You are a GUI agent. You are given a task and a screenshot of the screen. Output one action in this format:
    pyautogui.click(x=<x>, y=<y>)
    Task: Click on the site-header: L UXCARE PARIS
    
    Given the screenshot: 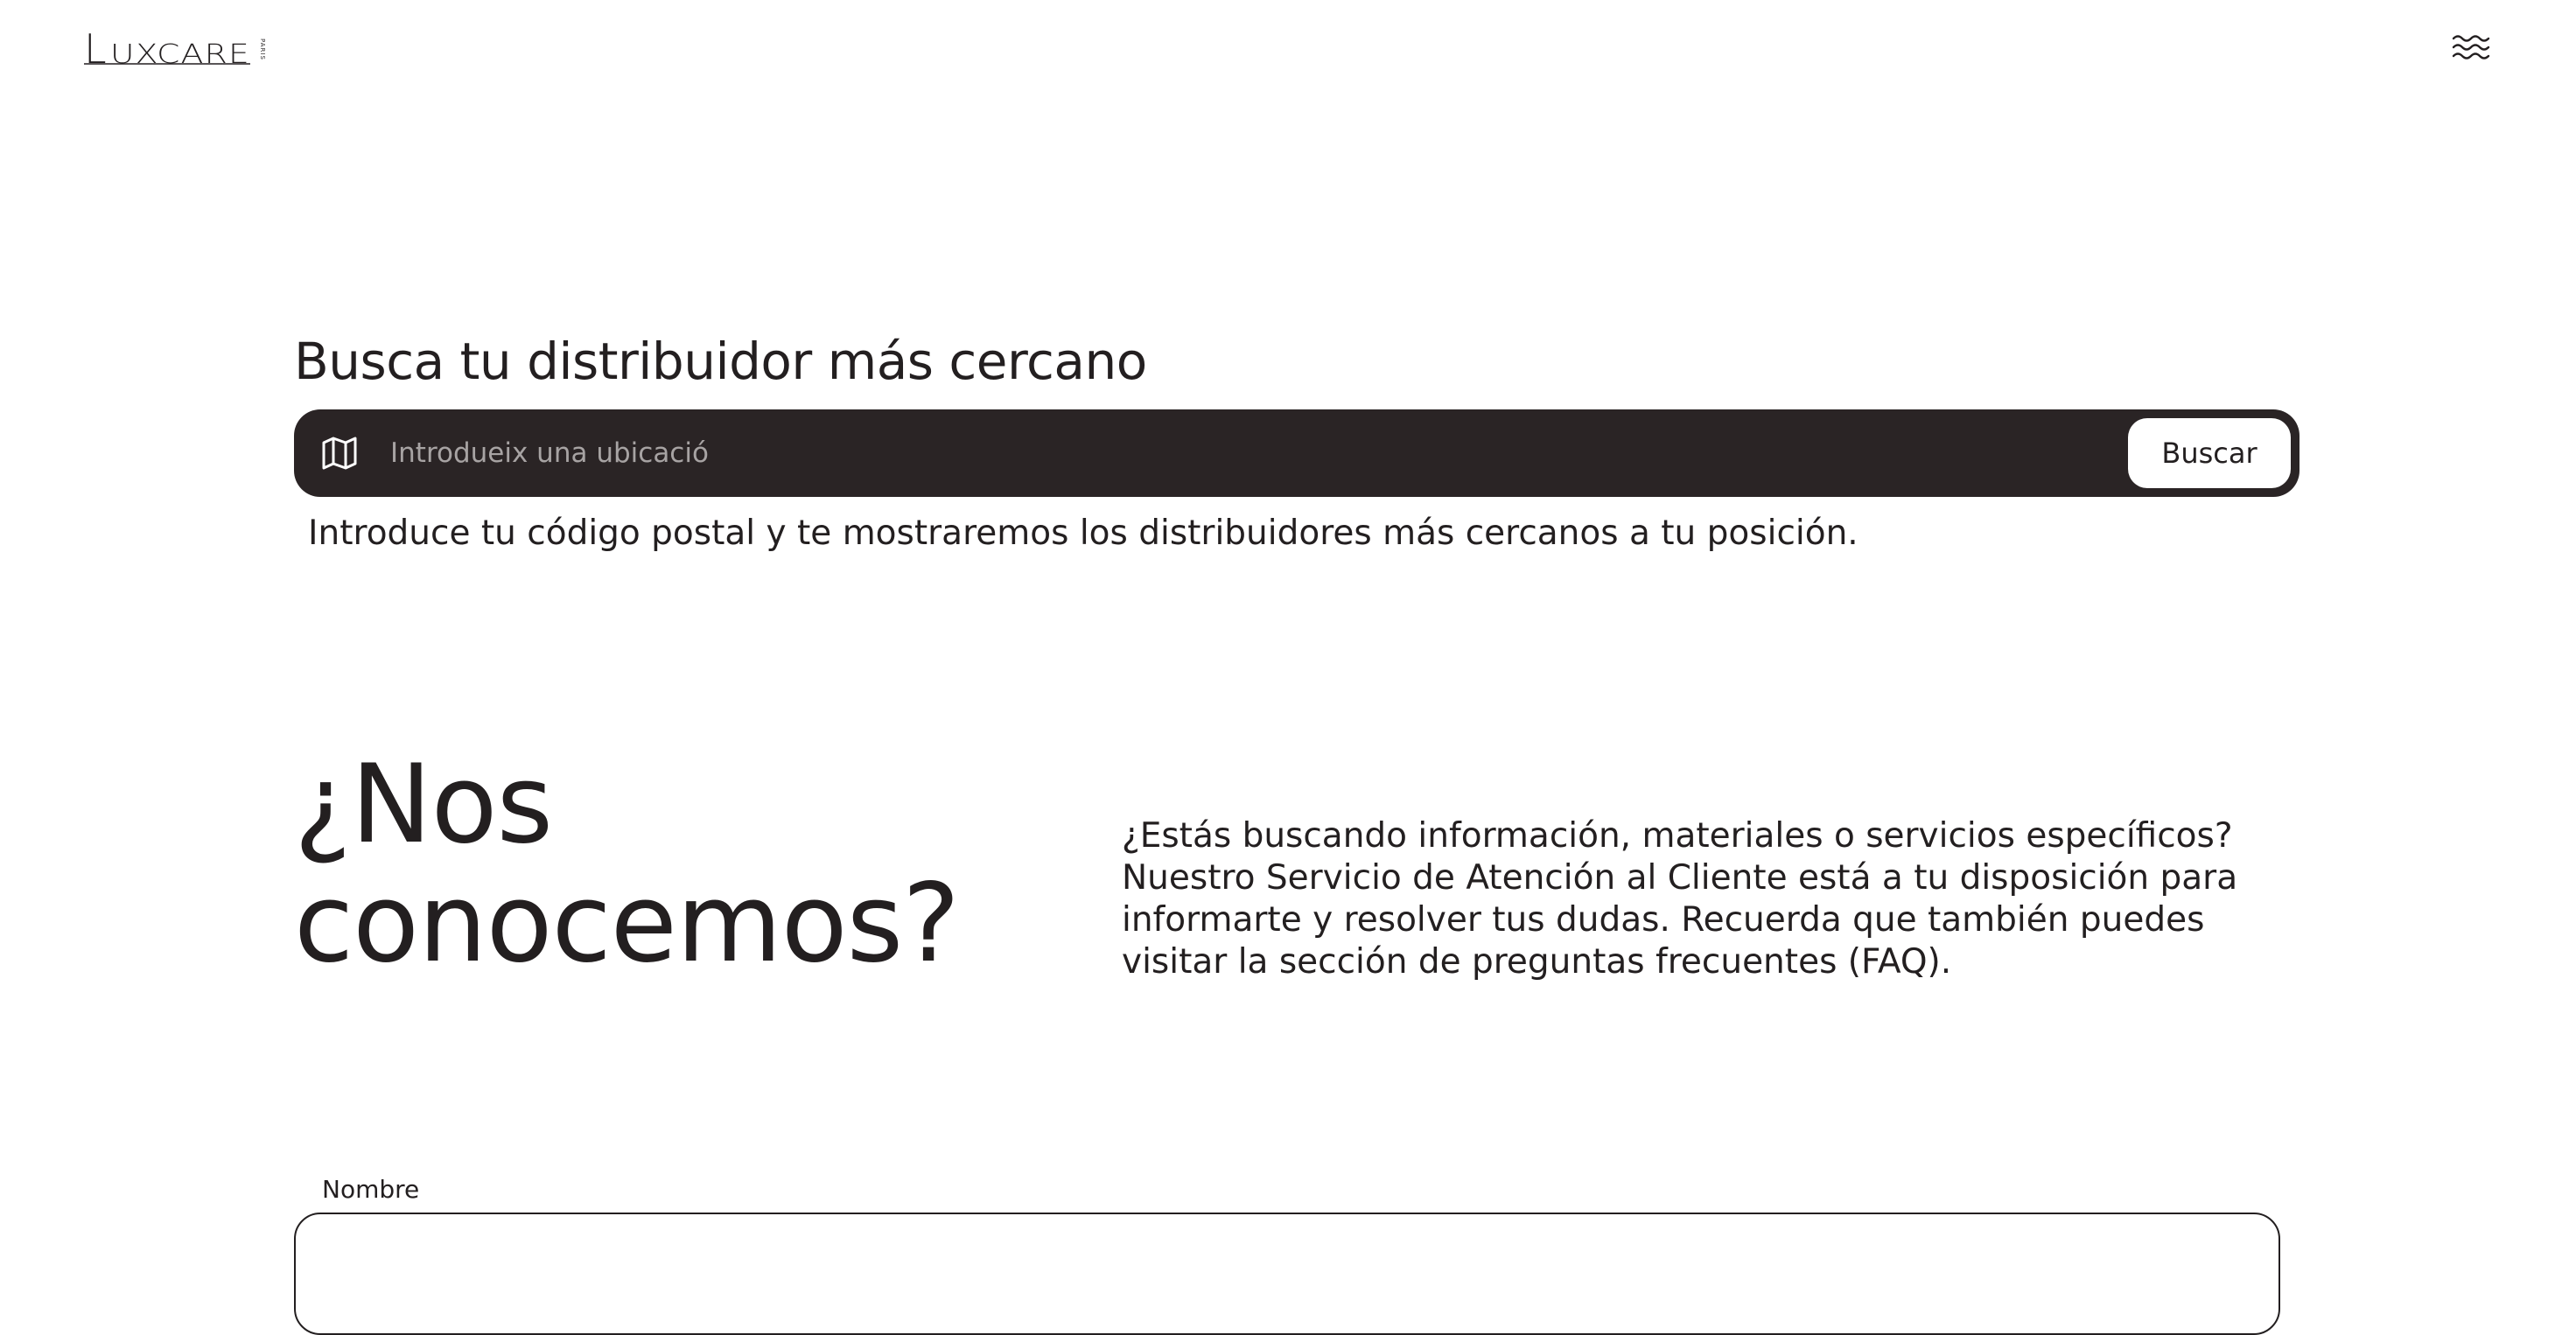 What is the action you would take?
    pyautogui.click(x=1288, y=48)
    